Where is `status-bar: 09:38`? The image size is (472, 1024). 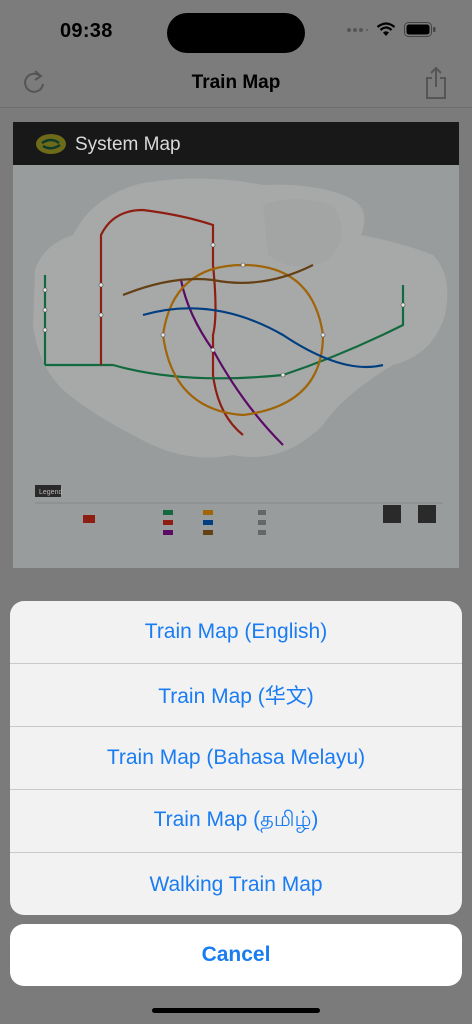 status-bar: 09:38 is located at coordinates (236, 31).